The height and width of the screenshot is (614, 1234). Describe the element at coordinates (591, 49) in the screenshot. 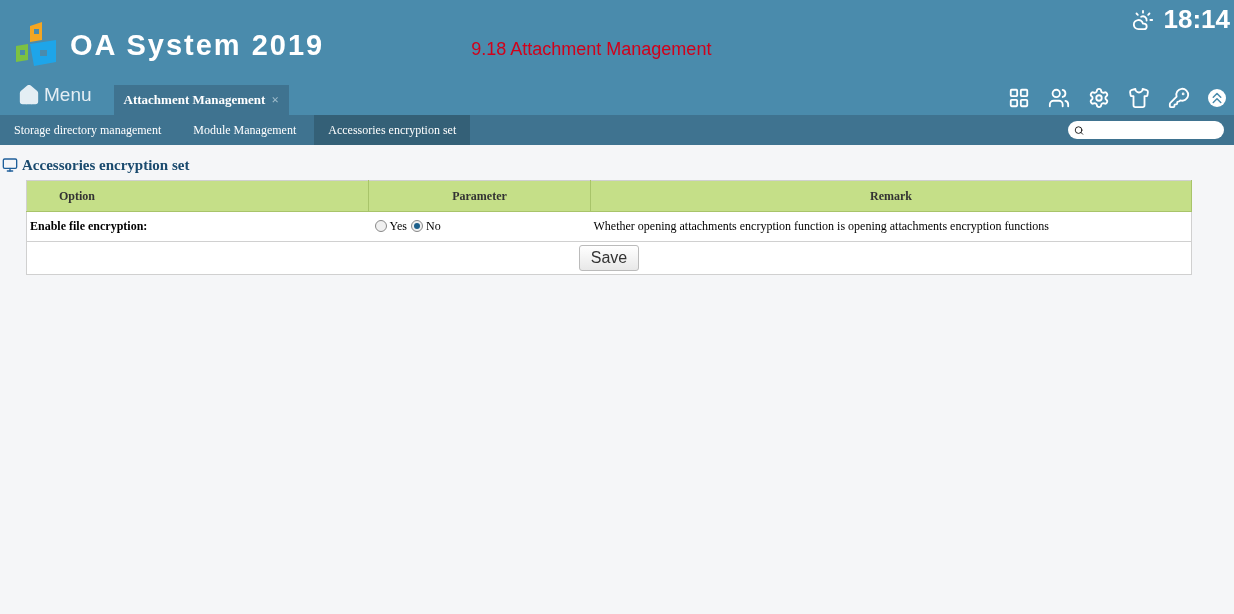

I see `page-title: 9.18 Attachment Management` at that location.